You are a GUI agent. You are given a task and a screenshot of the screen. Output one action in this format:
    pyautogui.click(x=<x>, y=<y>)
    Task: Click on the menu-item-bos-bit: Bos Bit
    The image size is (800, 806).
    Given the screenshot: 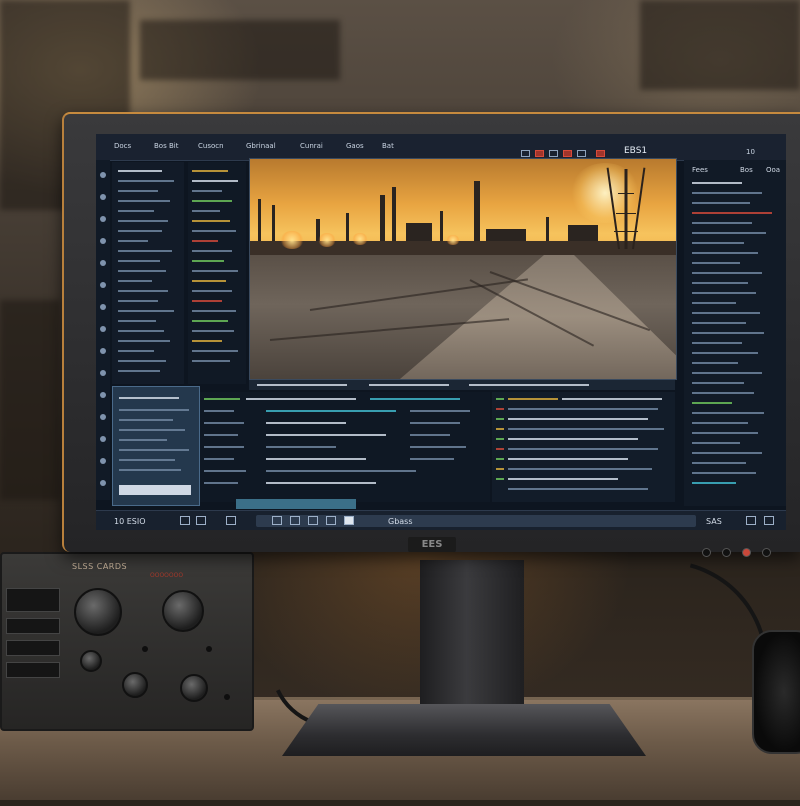 What is the action you would take?
    pyautogui.click(x=166, y=146)
    